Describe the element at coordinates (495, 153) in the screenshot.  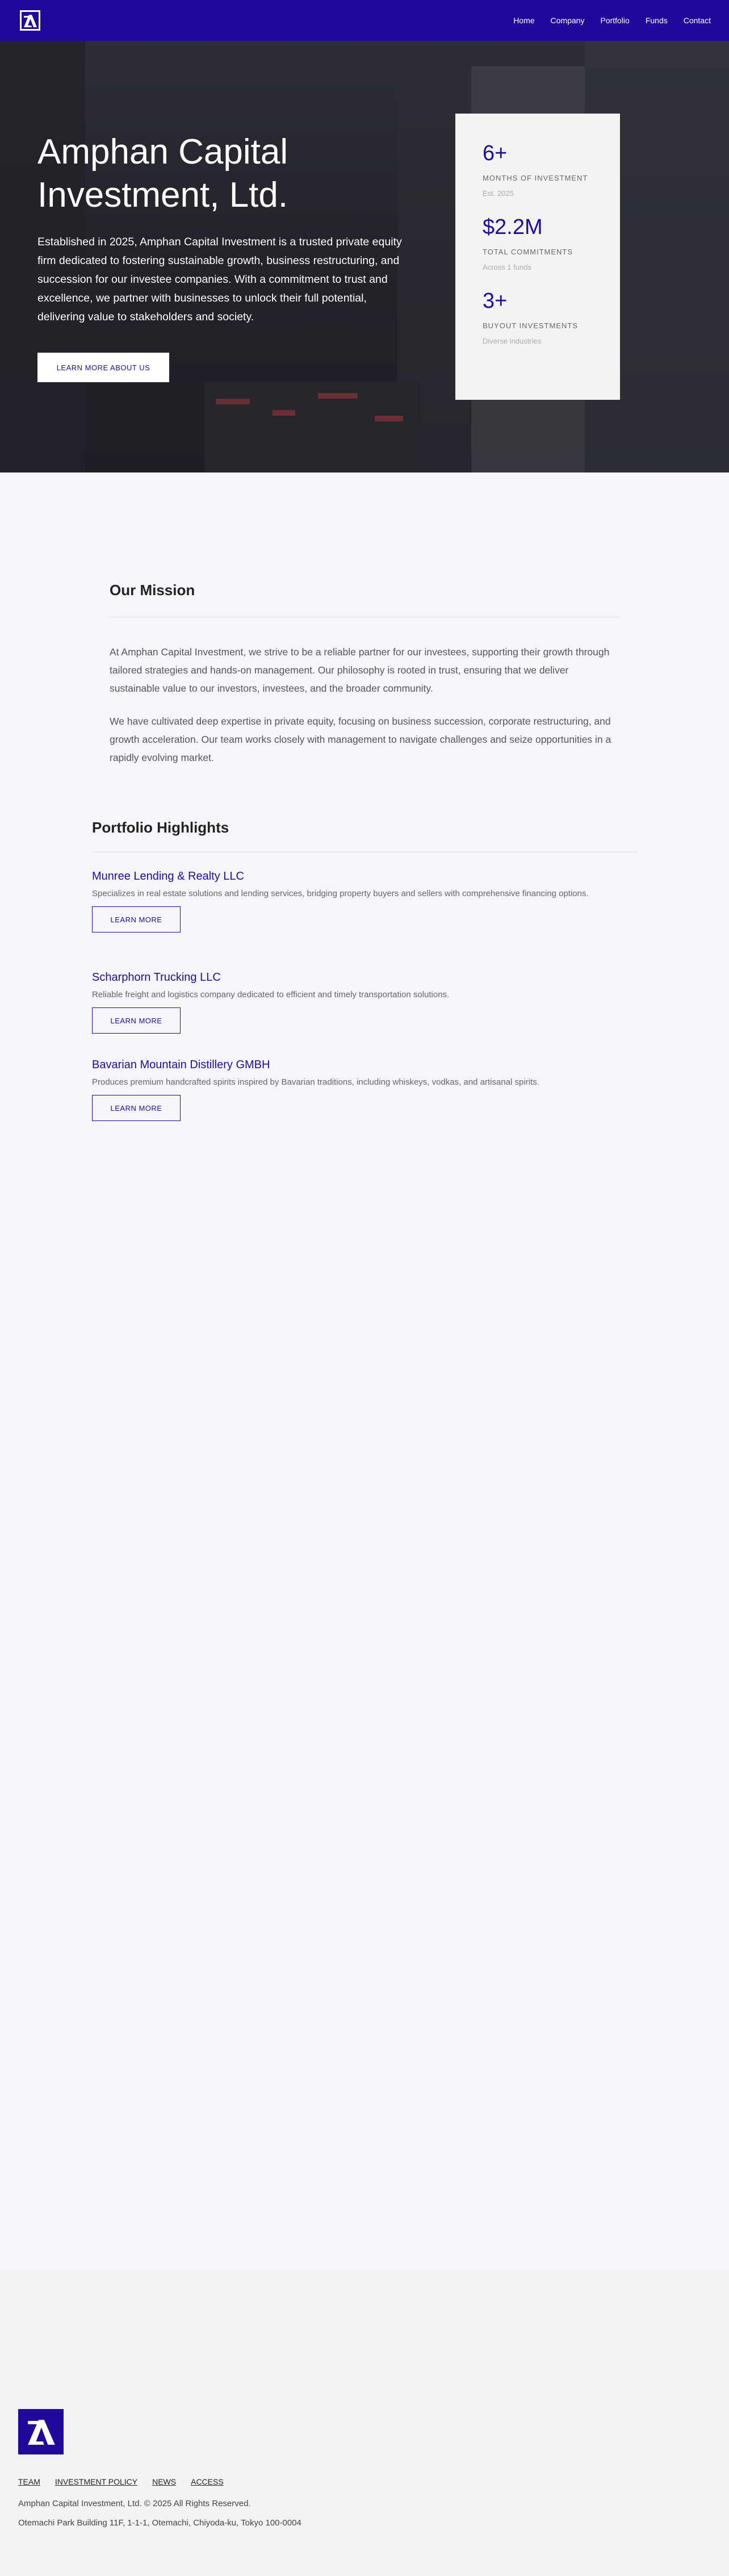
I see `stat-value: 6+` at that location.